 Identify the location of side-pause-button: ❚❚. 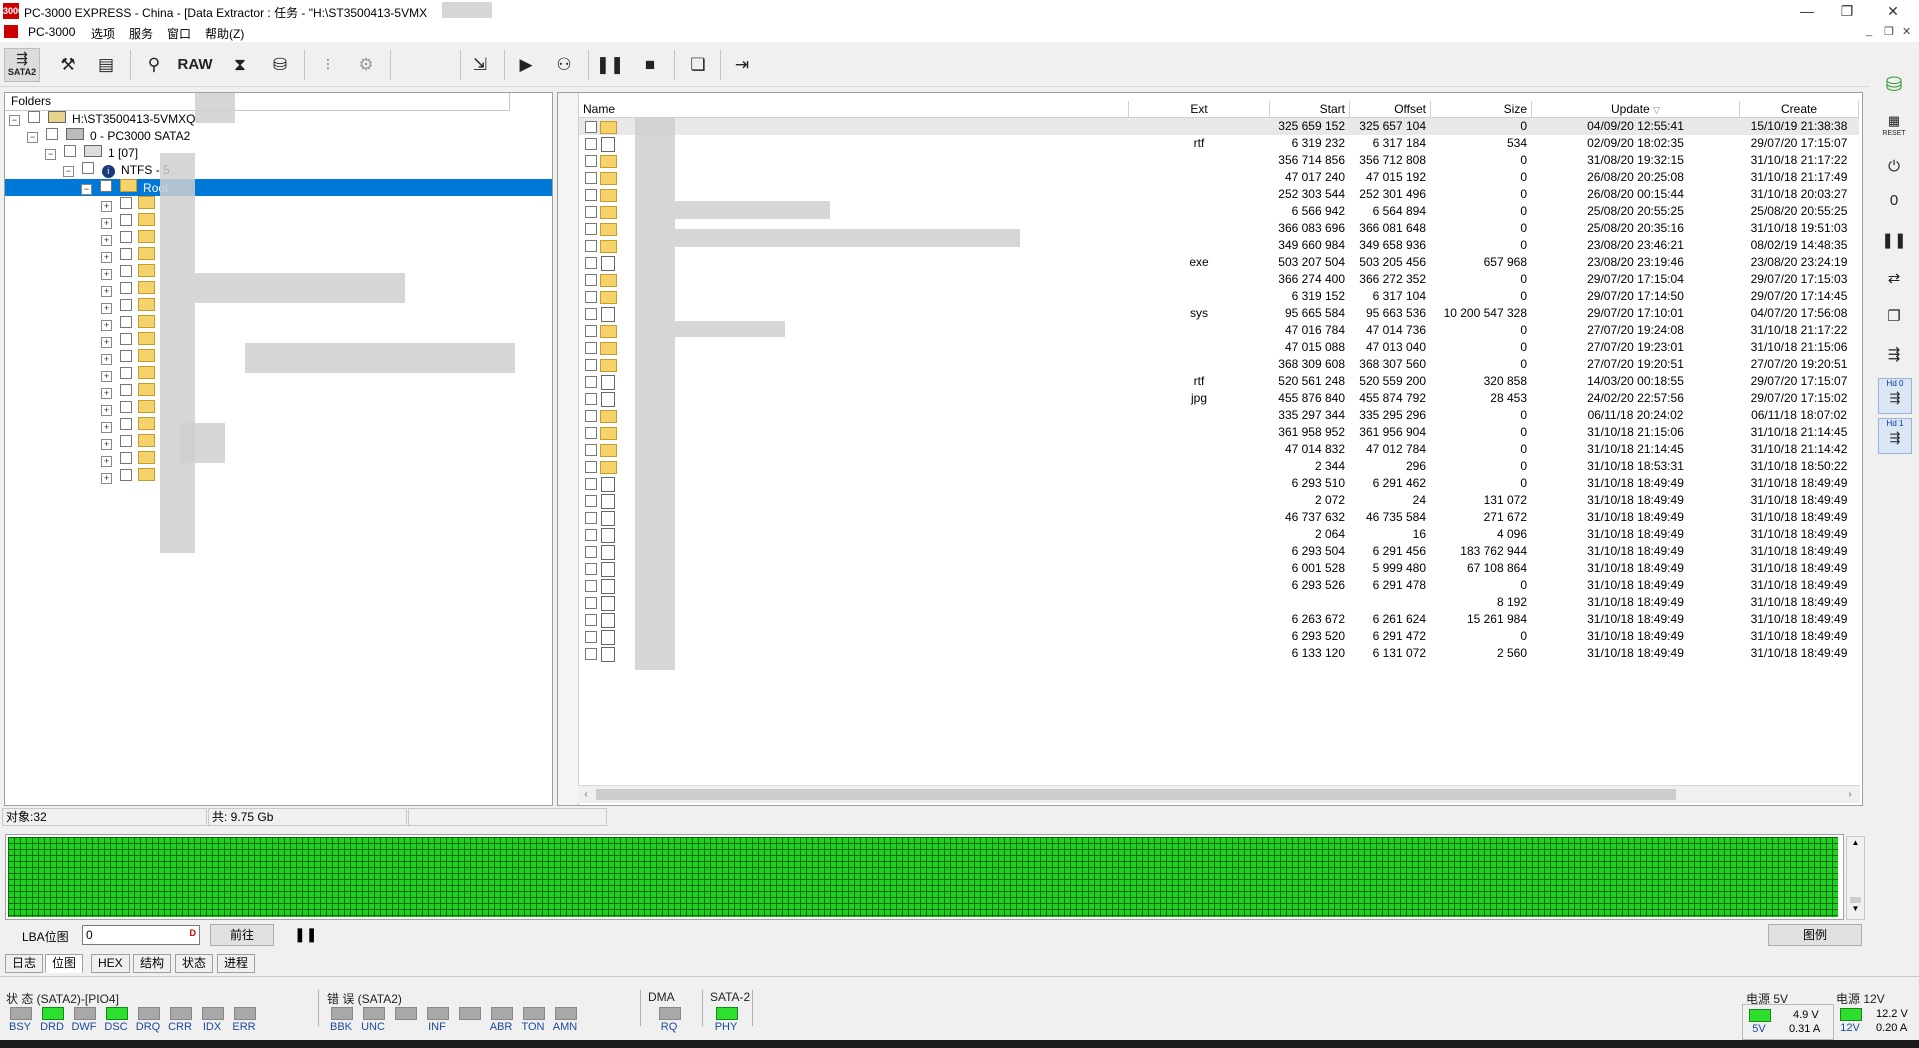
(1894, 241).